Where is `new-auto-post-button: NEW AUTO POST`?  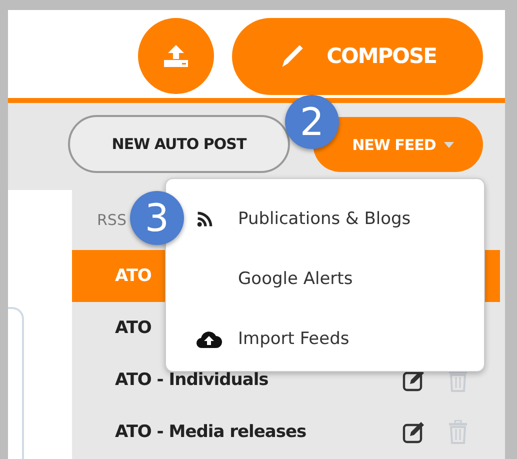
new-auto-post-button: NEW AUTO POST is located at coordinates (179, 144).